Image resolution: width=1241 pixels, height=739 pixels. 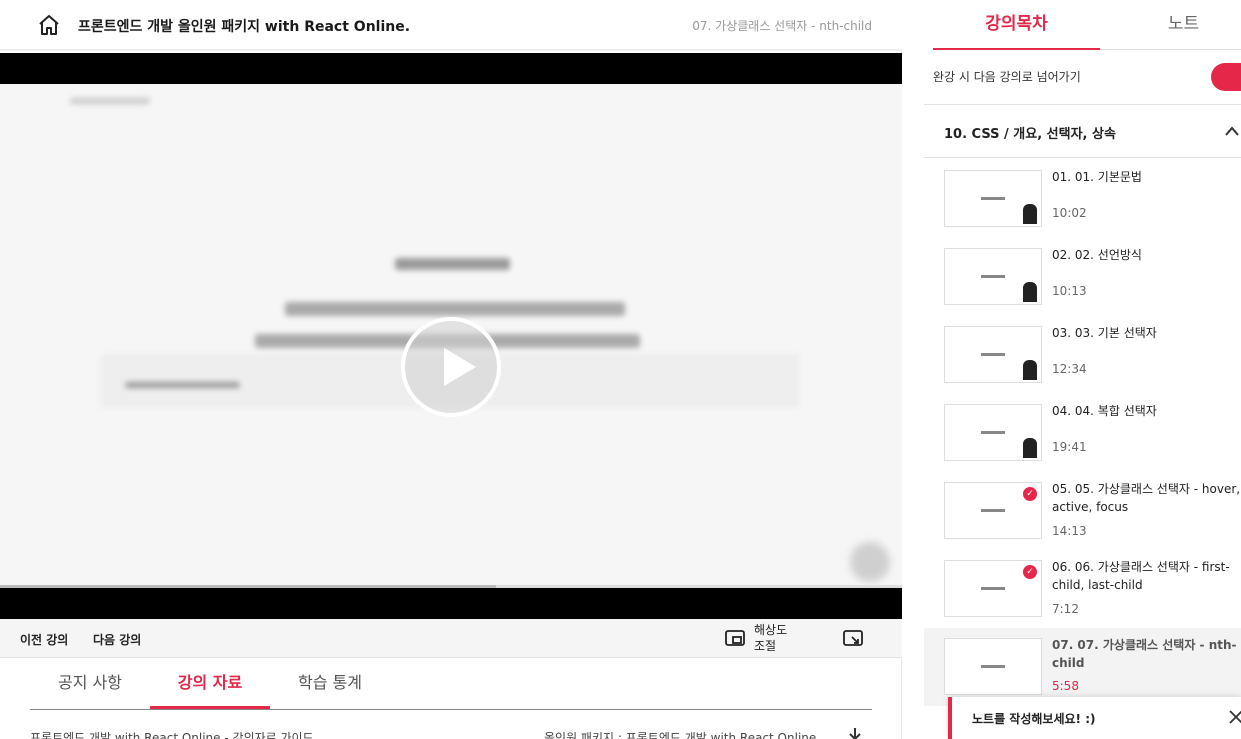 I want to click on fullscreen-icon, so click(x=853, y=638).